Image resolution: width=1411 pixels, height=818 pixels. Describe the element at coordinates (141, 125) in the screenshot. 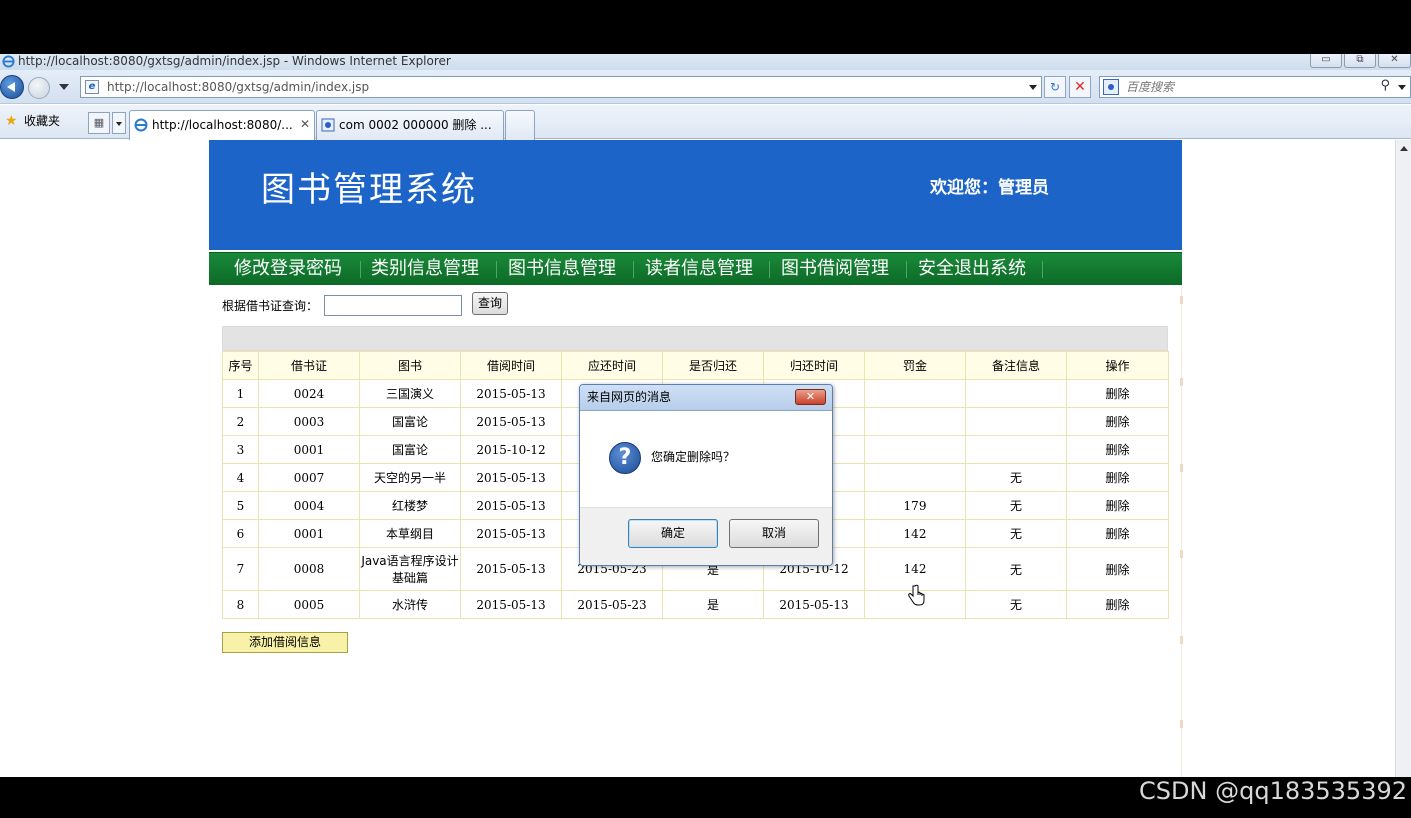

I see `ie-page-icon` at that location.